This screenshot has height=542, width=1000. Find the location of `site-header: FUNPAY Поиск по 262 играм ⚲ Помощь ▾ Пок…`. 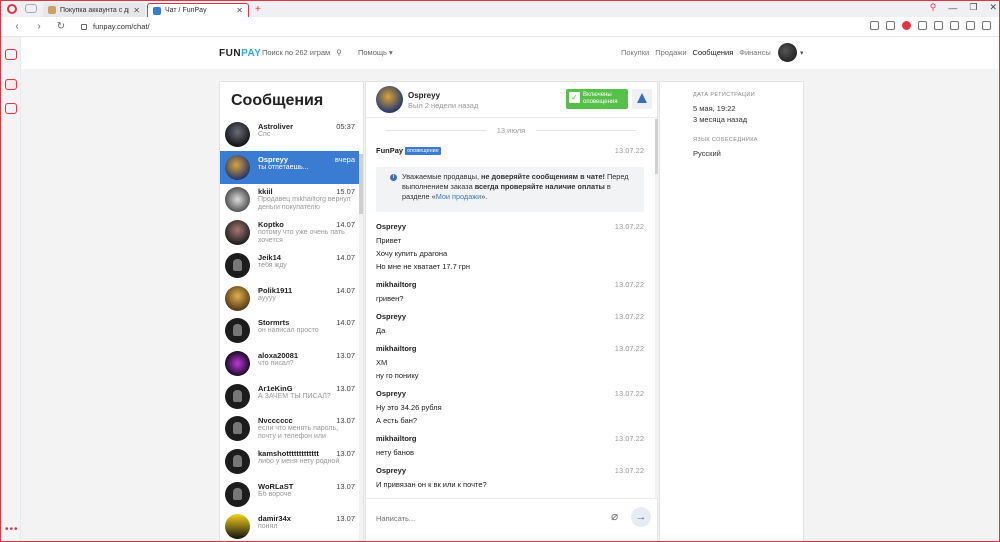

site-header: FUNPAY Поиск по 262 играм ⚲ Помощь ▾ Пок… is located at coordinates (510, 53).